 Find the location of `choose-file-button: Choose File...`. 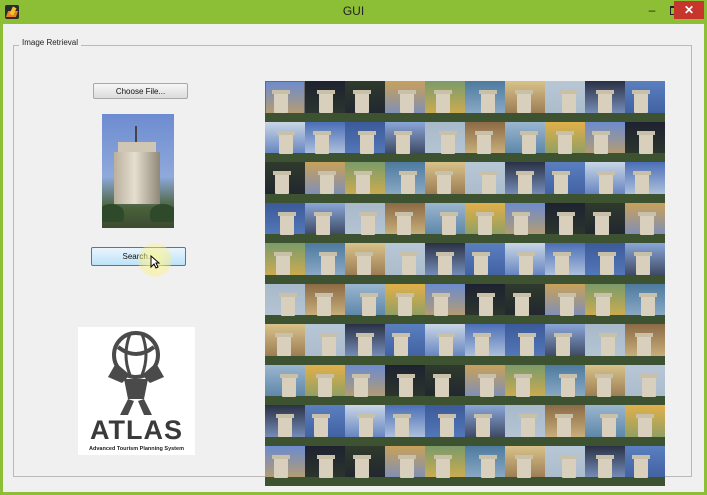

choose-file-button: Choose File... is located at coordinates (140, 91).